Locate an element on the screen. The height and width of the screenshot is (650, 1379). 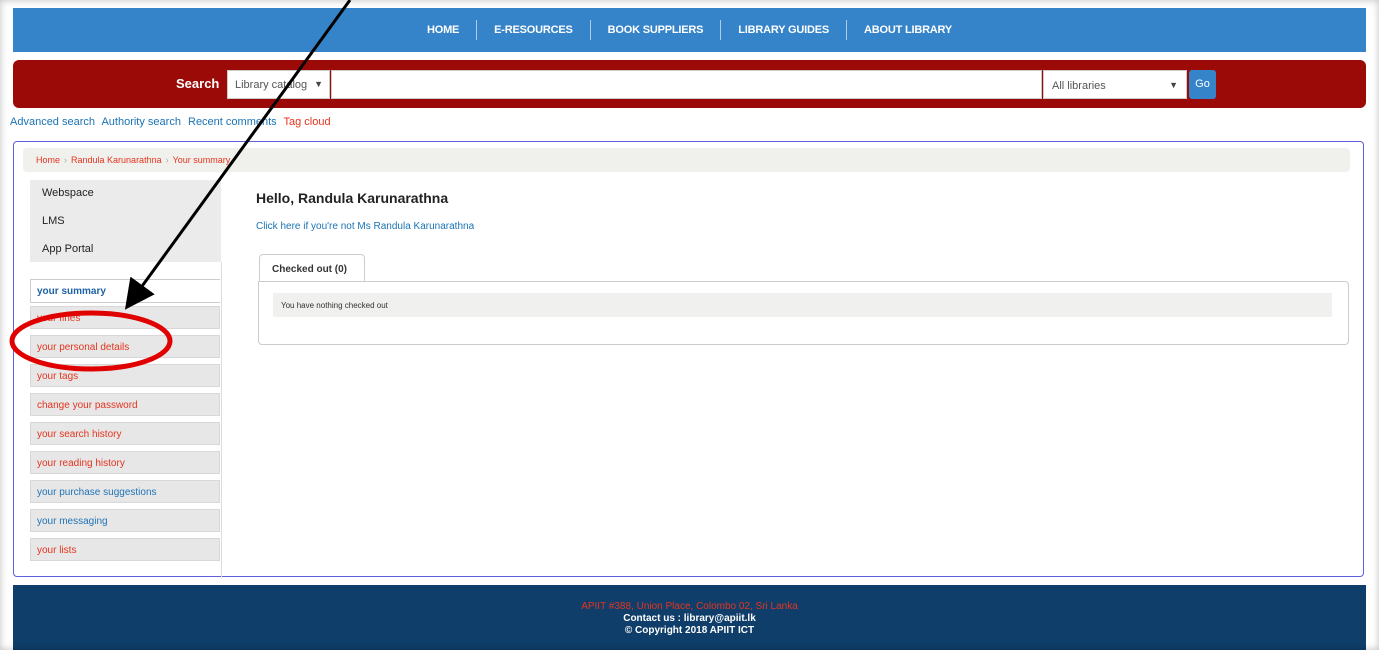
search-label: Search is located at coordinates (198, 83).